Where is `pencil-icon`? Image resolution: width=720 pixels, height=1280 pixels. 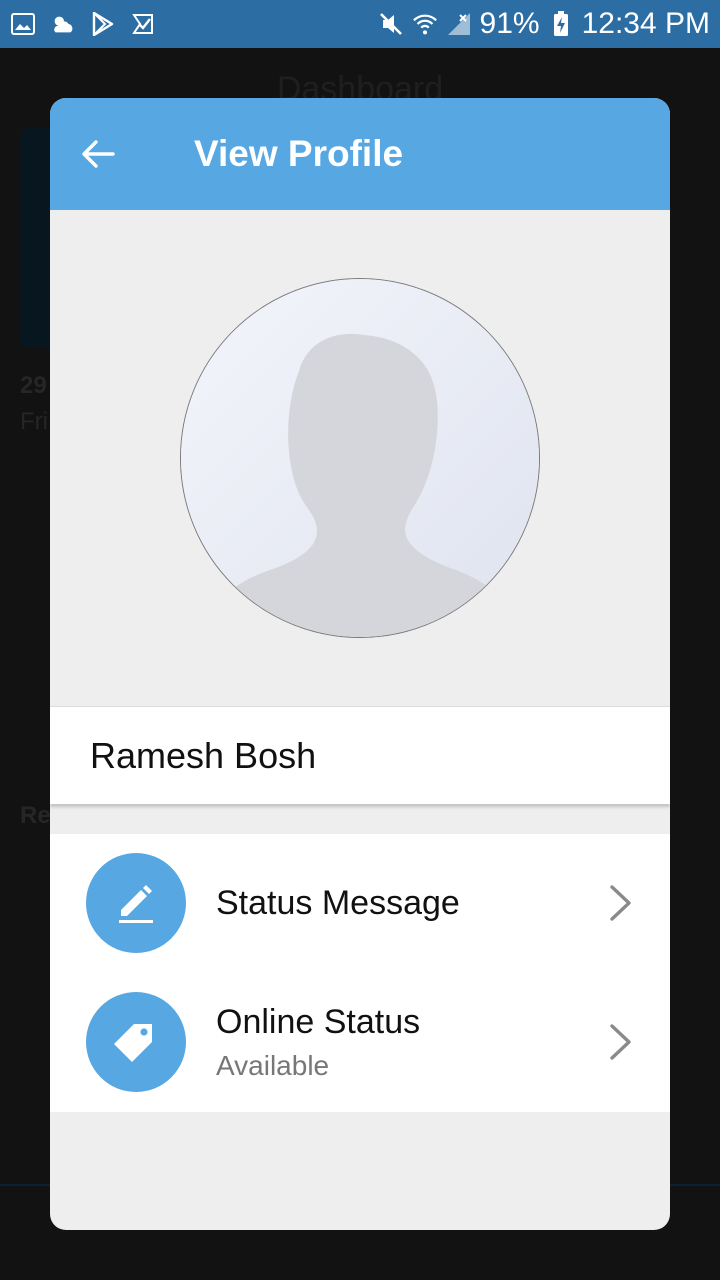 pencil-icon is located at coordinates (136, 904).